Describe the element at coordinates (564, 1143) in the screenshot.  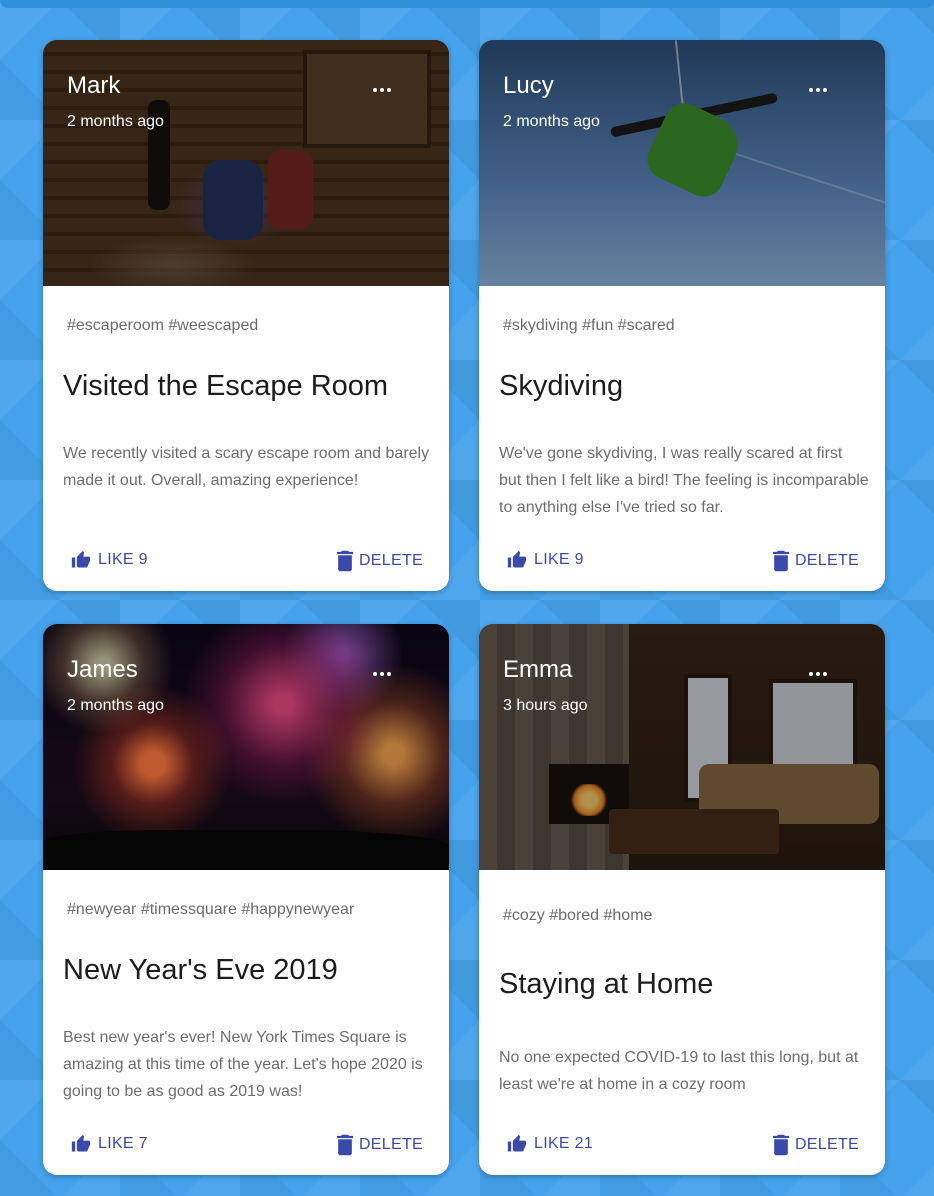
I see `like-label: LIKE 21` at that location.